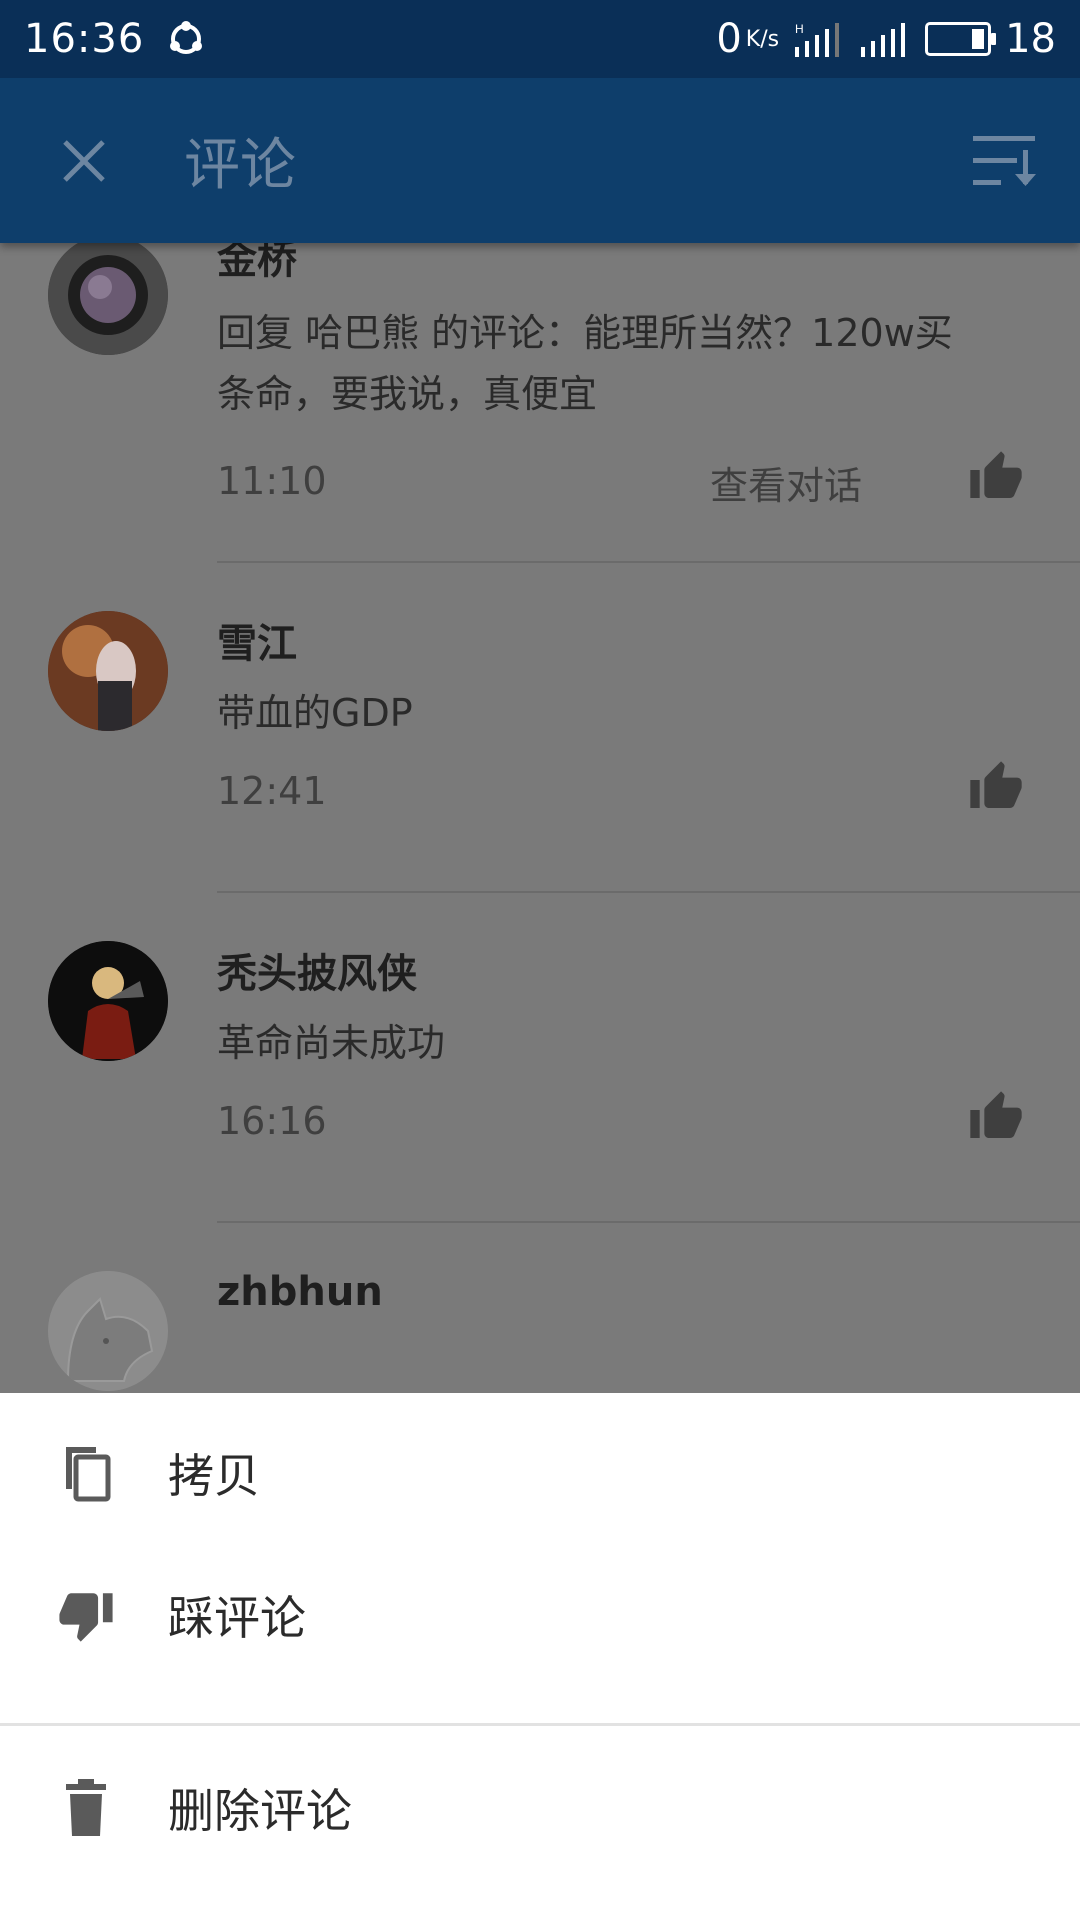  I want to click on copy-label: 拷贝, so click(214, 1476).